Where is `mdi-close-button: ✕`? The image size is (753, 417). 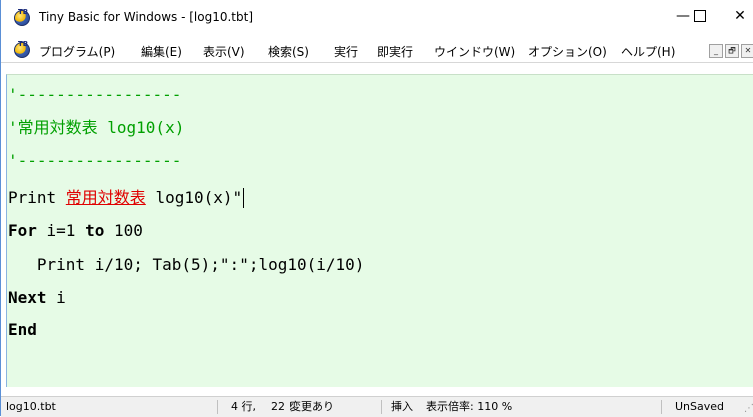 mdi-close-button: ✕ is located at coordinates (747, 51).